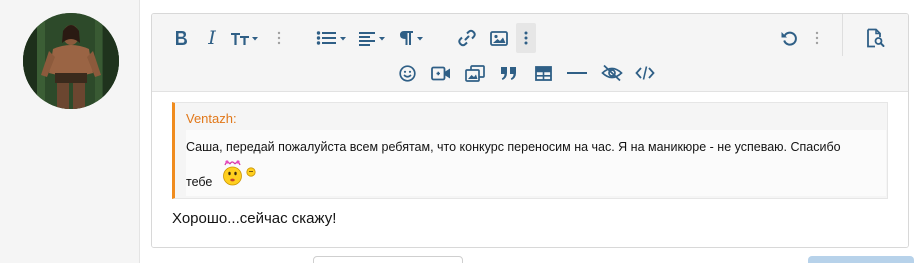  I want to click on table-icon, so click(543, 73).